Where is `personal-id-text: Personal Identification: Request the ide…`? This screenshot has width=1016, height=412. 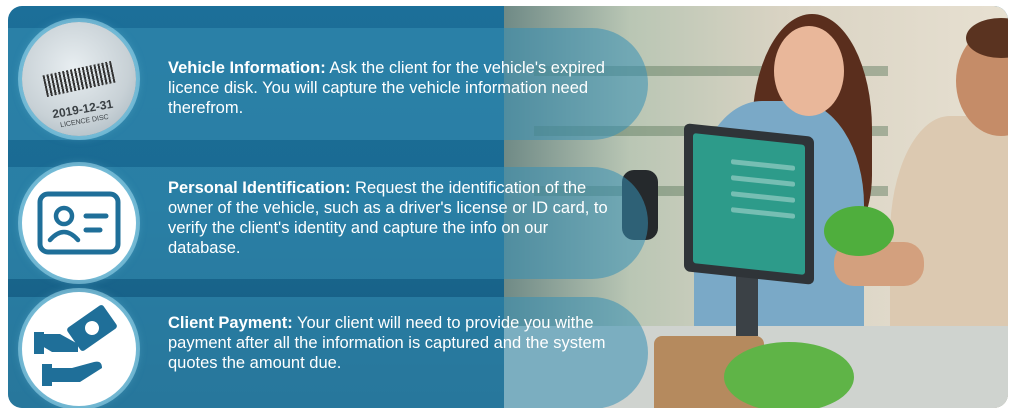
personal-id-text: Personal Identification: Request the ide… is located at coordinates (388, 218).